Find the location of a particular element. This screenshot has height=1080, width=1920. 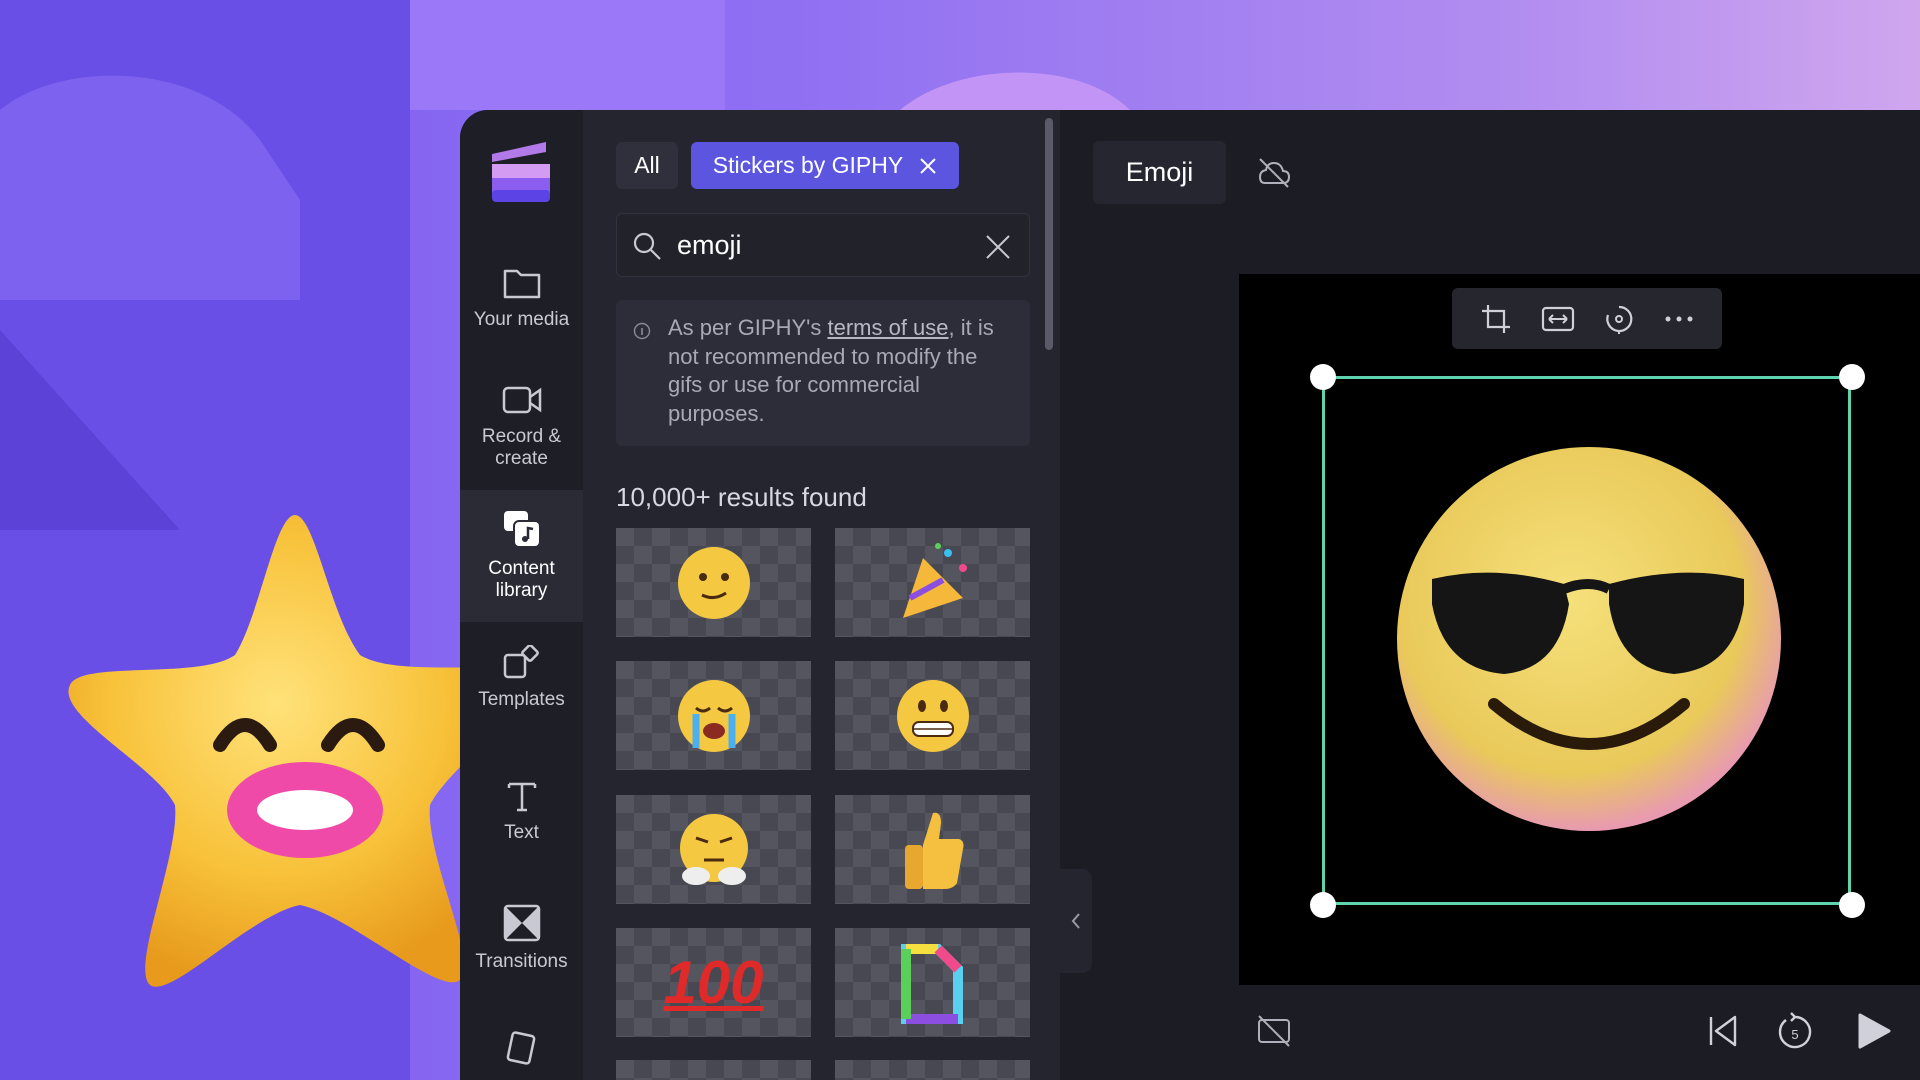

video-camera-icon is located at coordinates (521, 400).